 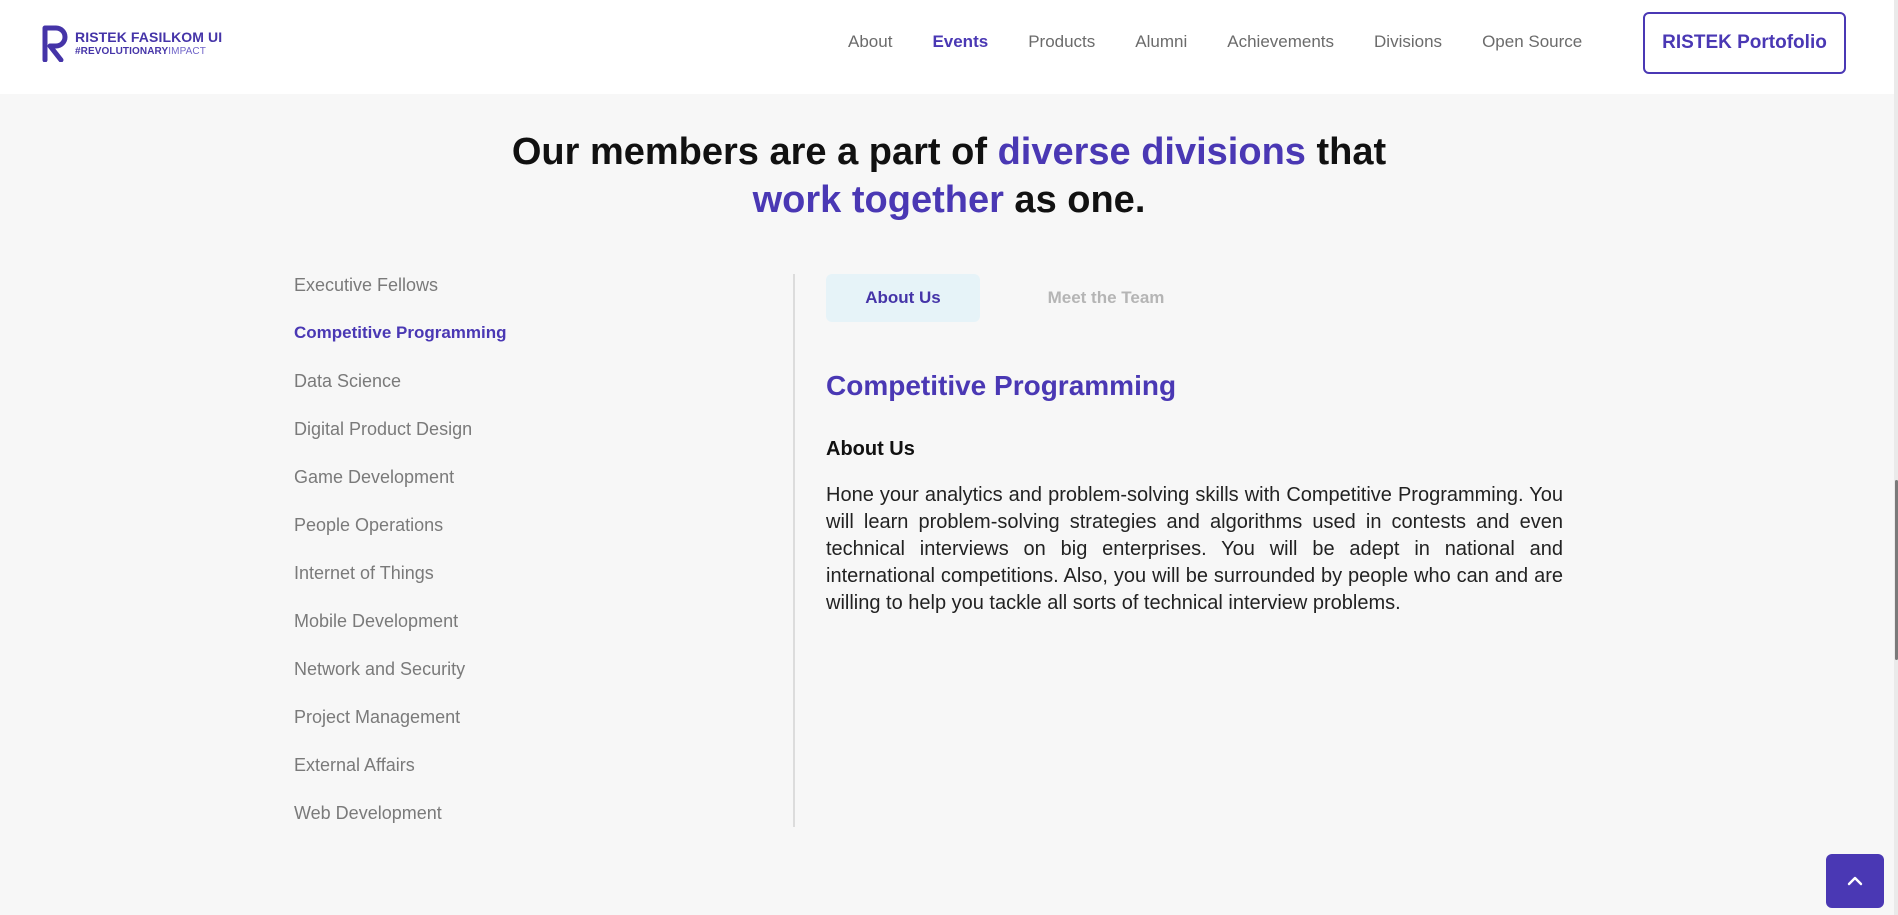 What do you see at coordinates (903, 298) in the screenshot?
I see `tab-about-us: About Us` at bounding box center [903, 298].